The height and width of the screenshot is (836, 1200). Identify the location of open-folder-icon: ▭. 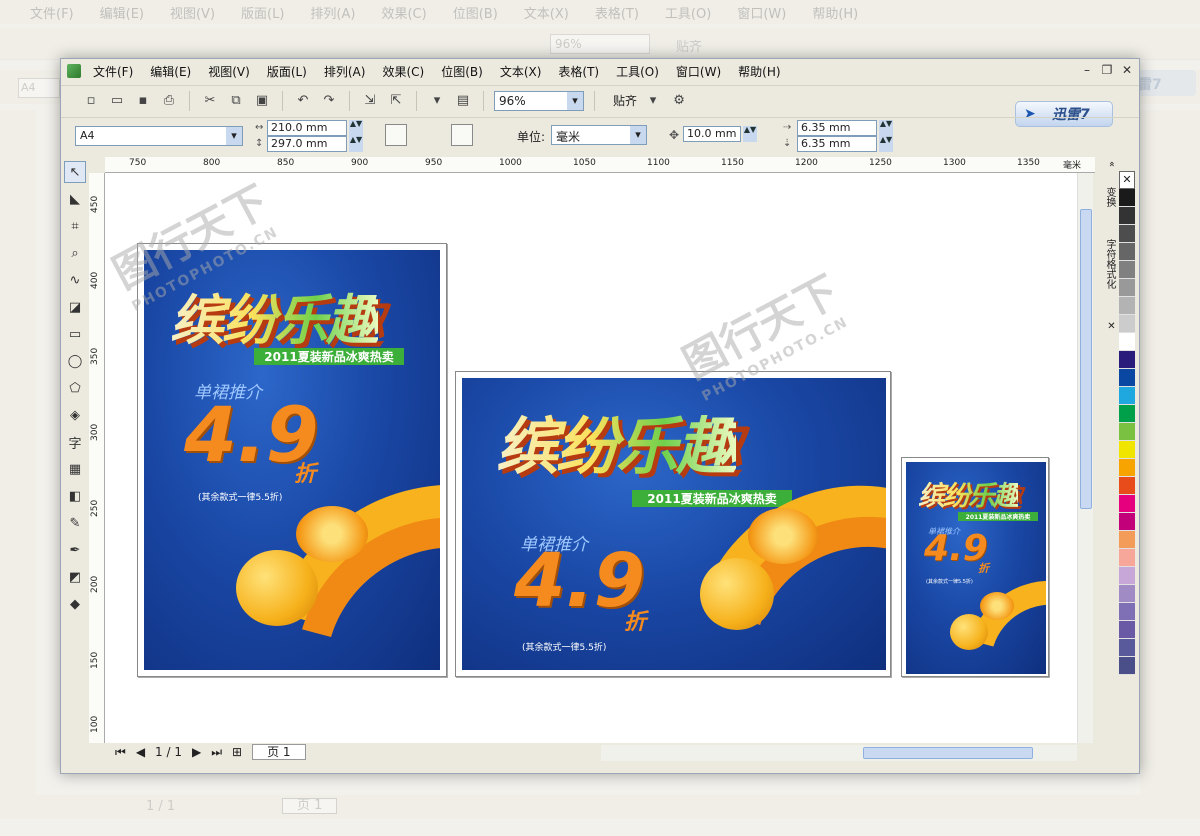
(117, 101).